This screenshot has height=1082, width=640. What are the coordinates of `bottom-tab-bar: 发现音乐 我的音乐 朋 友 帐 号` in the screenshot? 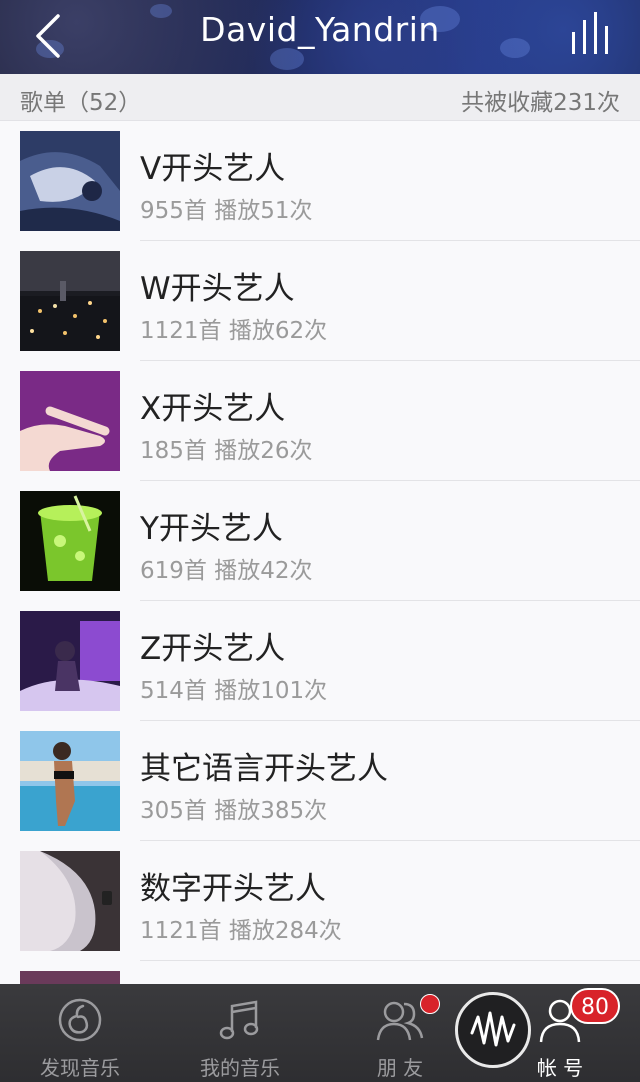 It's located at (320, 1033).